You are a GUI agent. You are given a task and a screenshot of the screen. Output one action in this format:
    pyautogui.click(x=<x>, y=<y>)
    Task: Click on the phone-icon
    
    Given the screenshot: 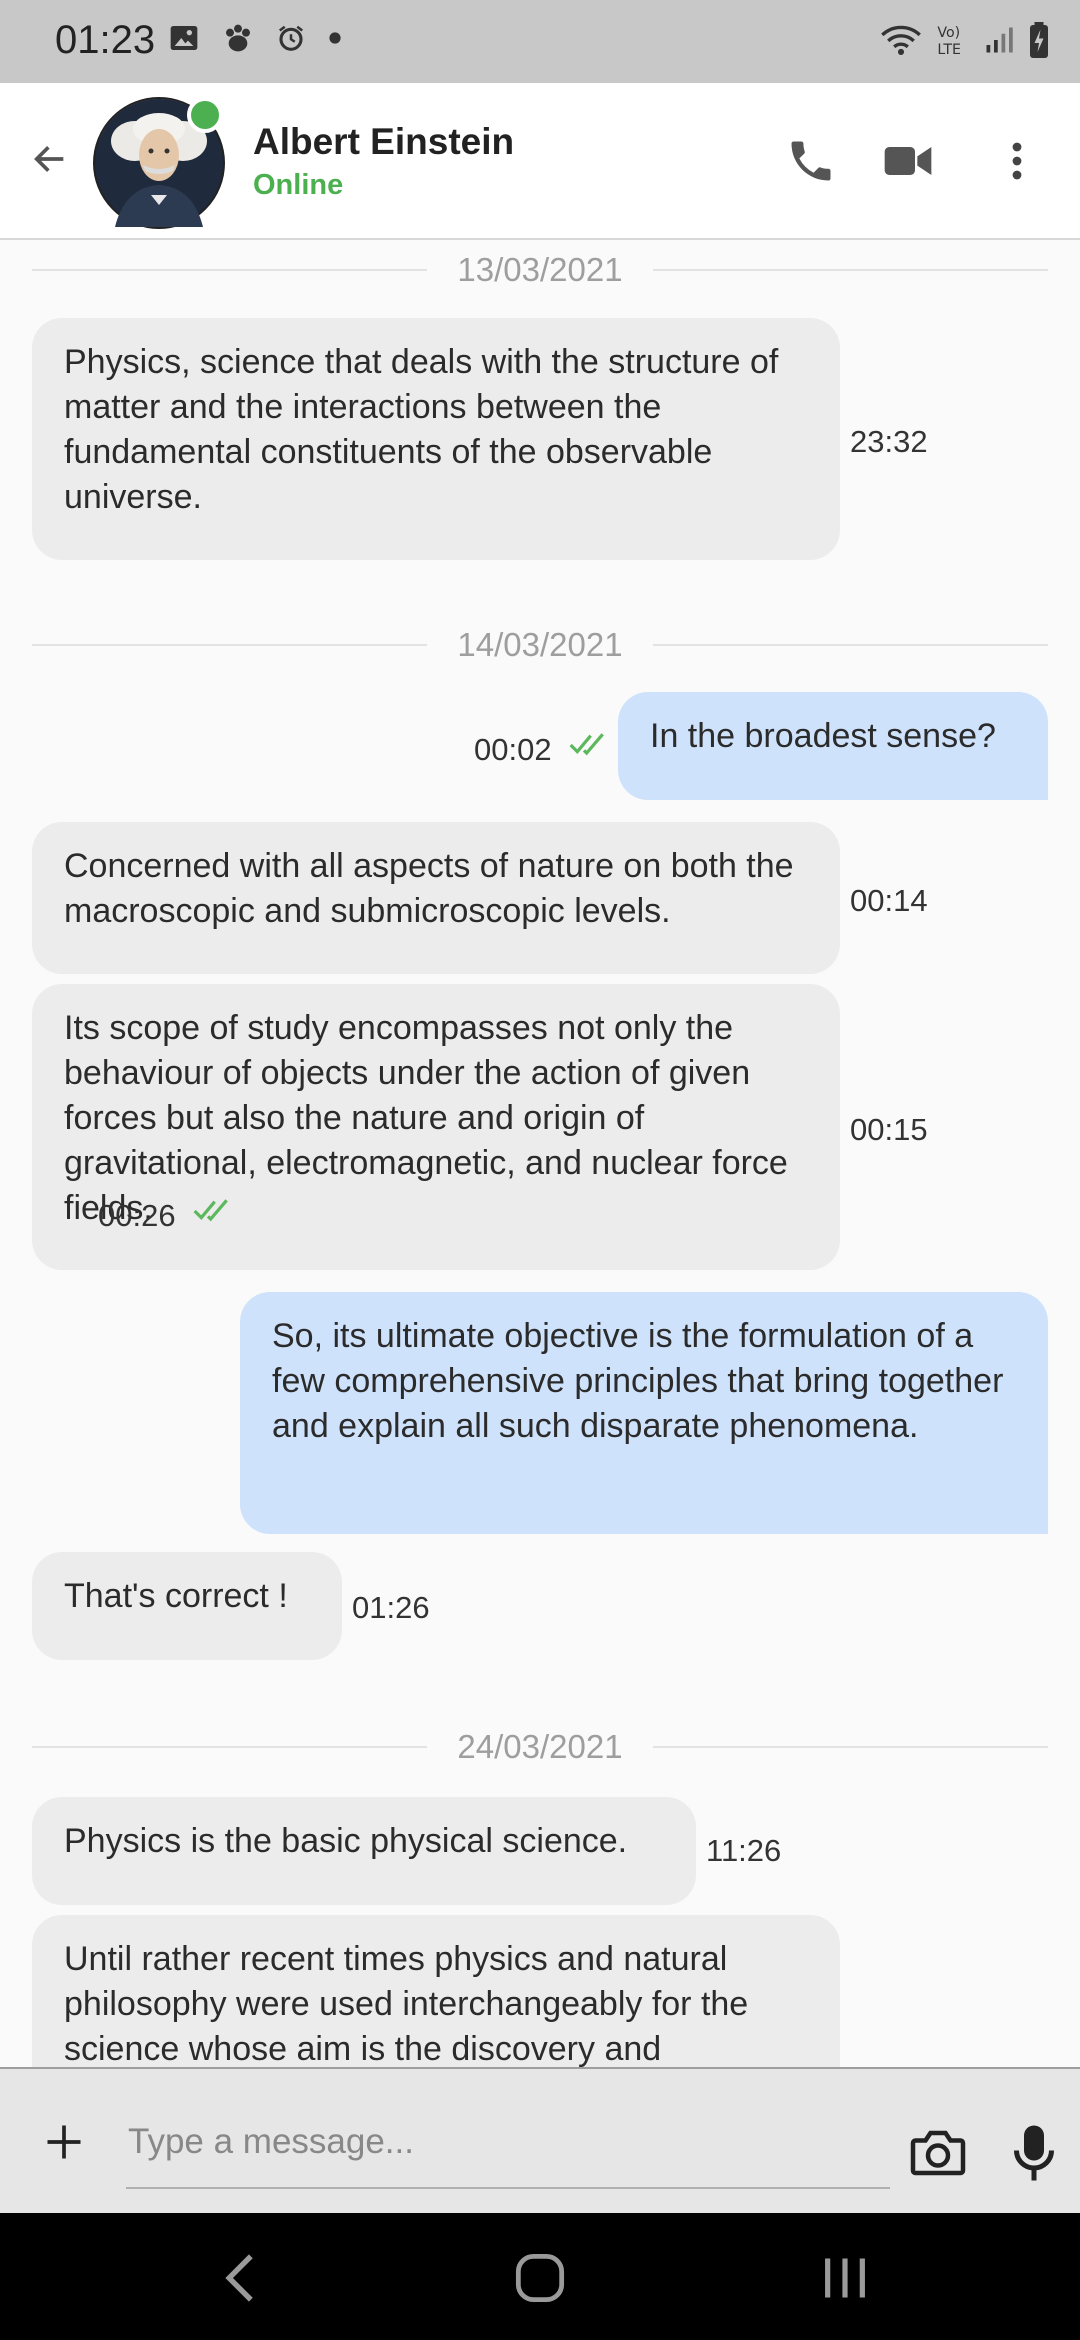 What is the action you would take?
    pyautogui.click(x=811, y=161)
    